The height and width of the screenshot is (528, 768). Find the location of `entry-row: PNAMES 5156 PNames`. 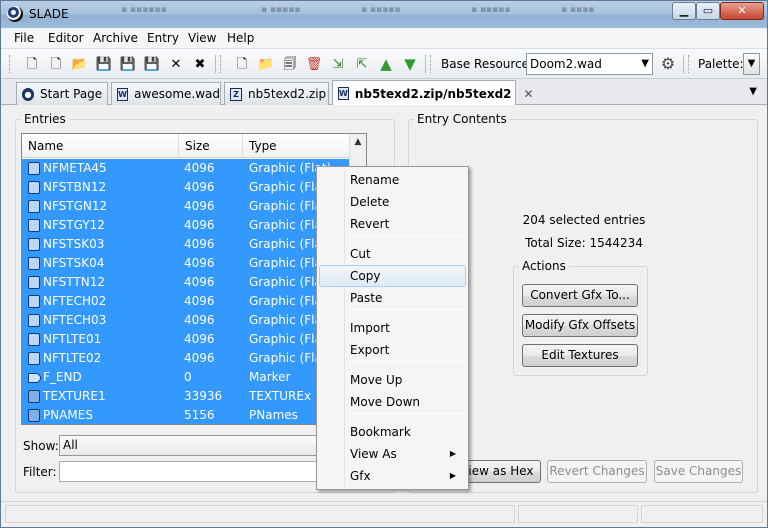

entry-row: PNAMES 5156 PNames is located at coordinates (194, 415).